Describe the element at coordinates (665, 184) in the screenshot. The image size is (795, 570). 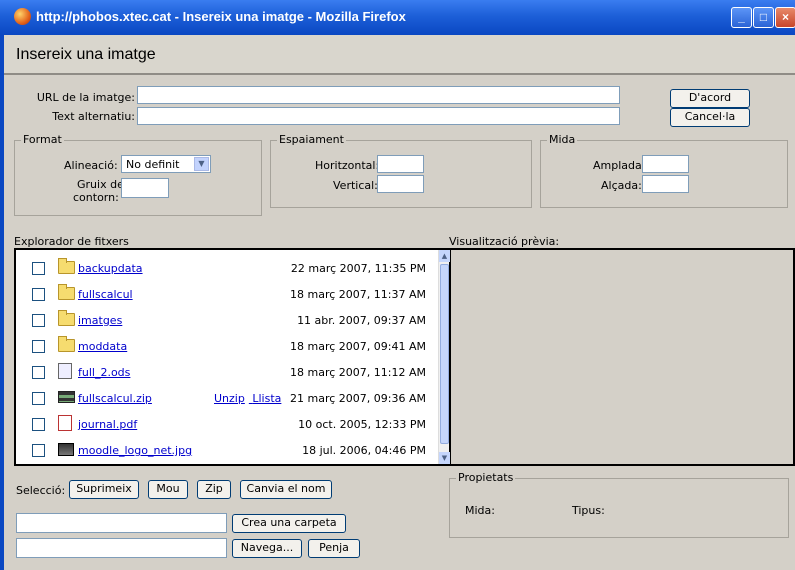
I see `height-input` at that location.